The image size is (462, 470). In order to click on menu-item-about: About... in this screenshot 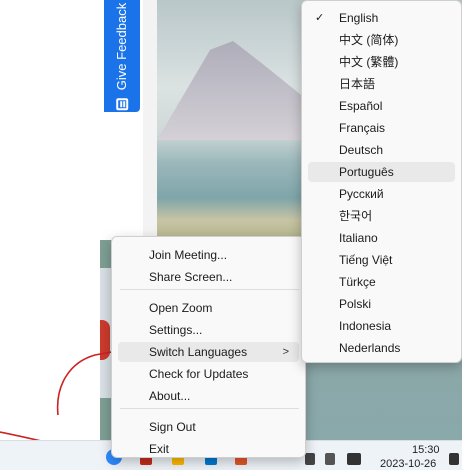, I will do `click(208, 396)`.